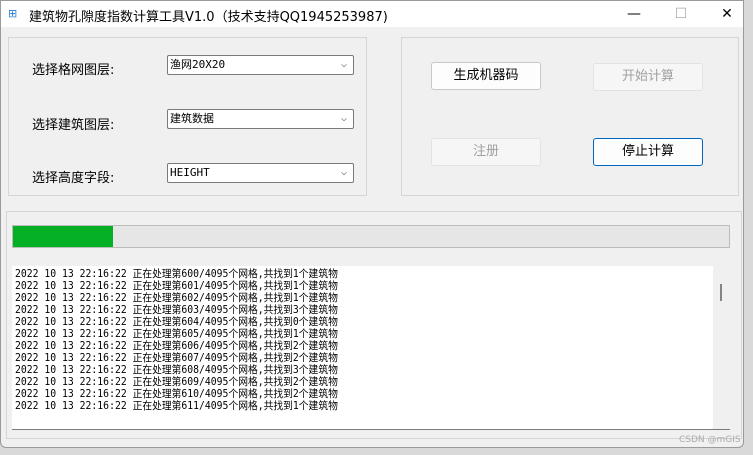 The image size is (753, 455). What do you see at coordinates (13, 13) in the screenshot?
I see `app-grid-icon: ⊞` at bounding box center [13, 13].